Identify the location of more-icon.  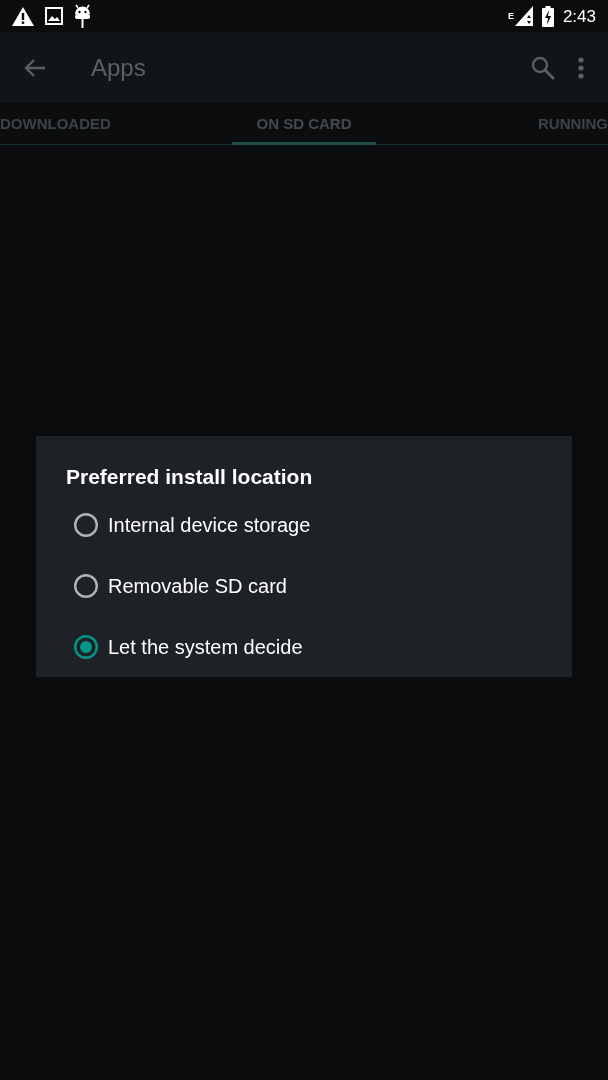
(581, 67).